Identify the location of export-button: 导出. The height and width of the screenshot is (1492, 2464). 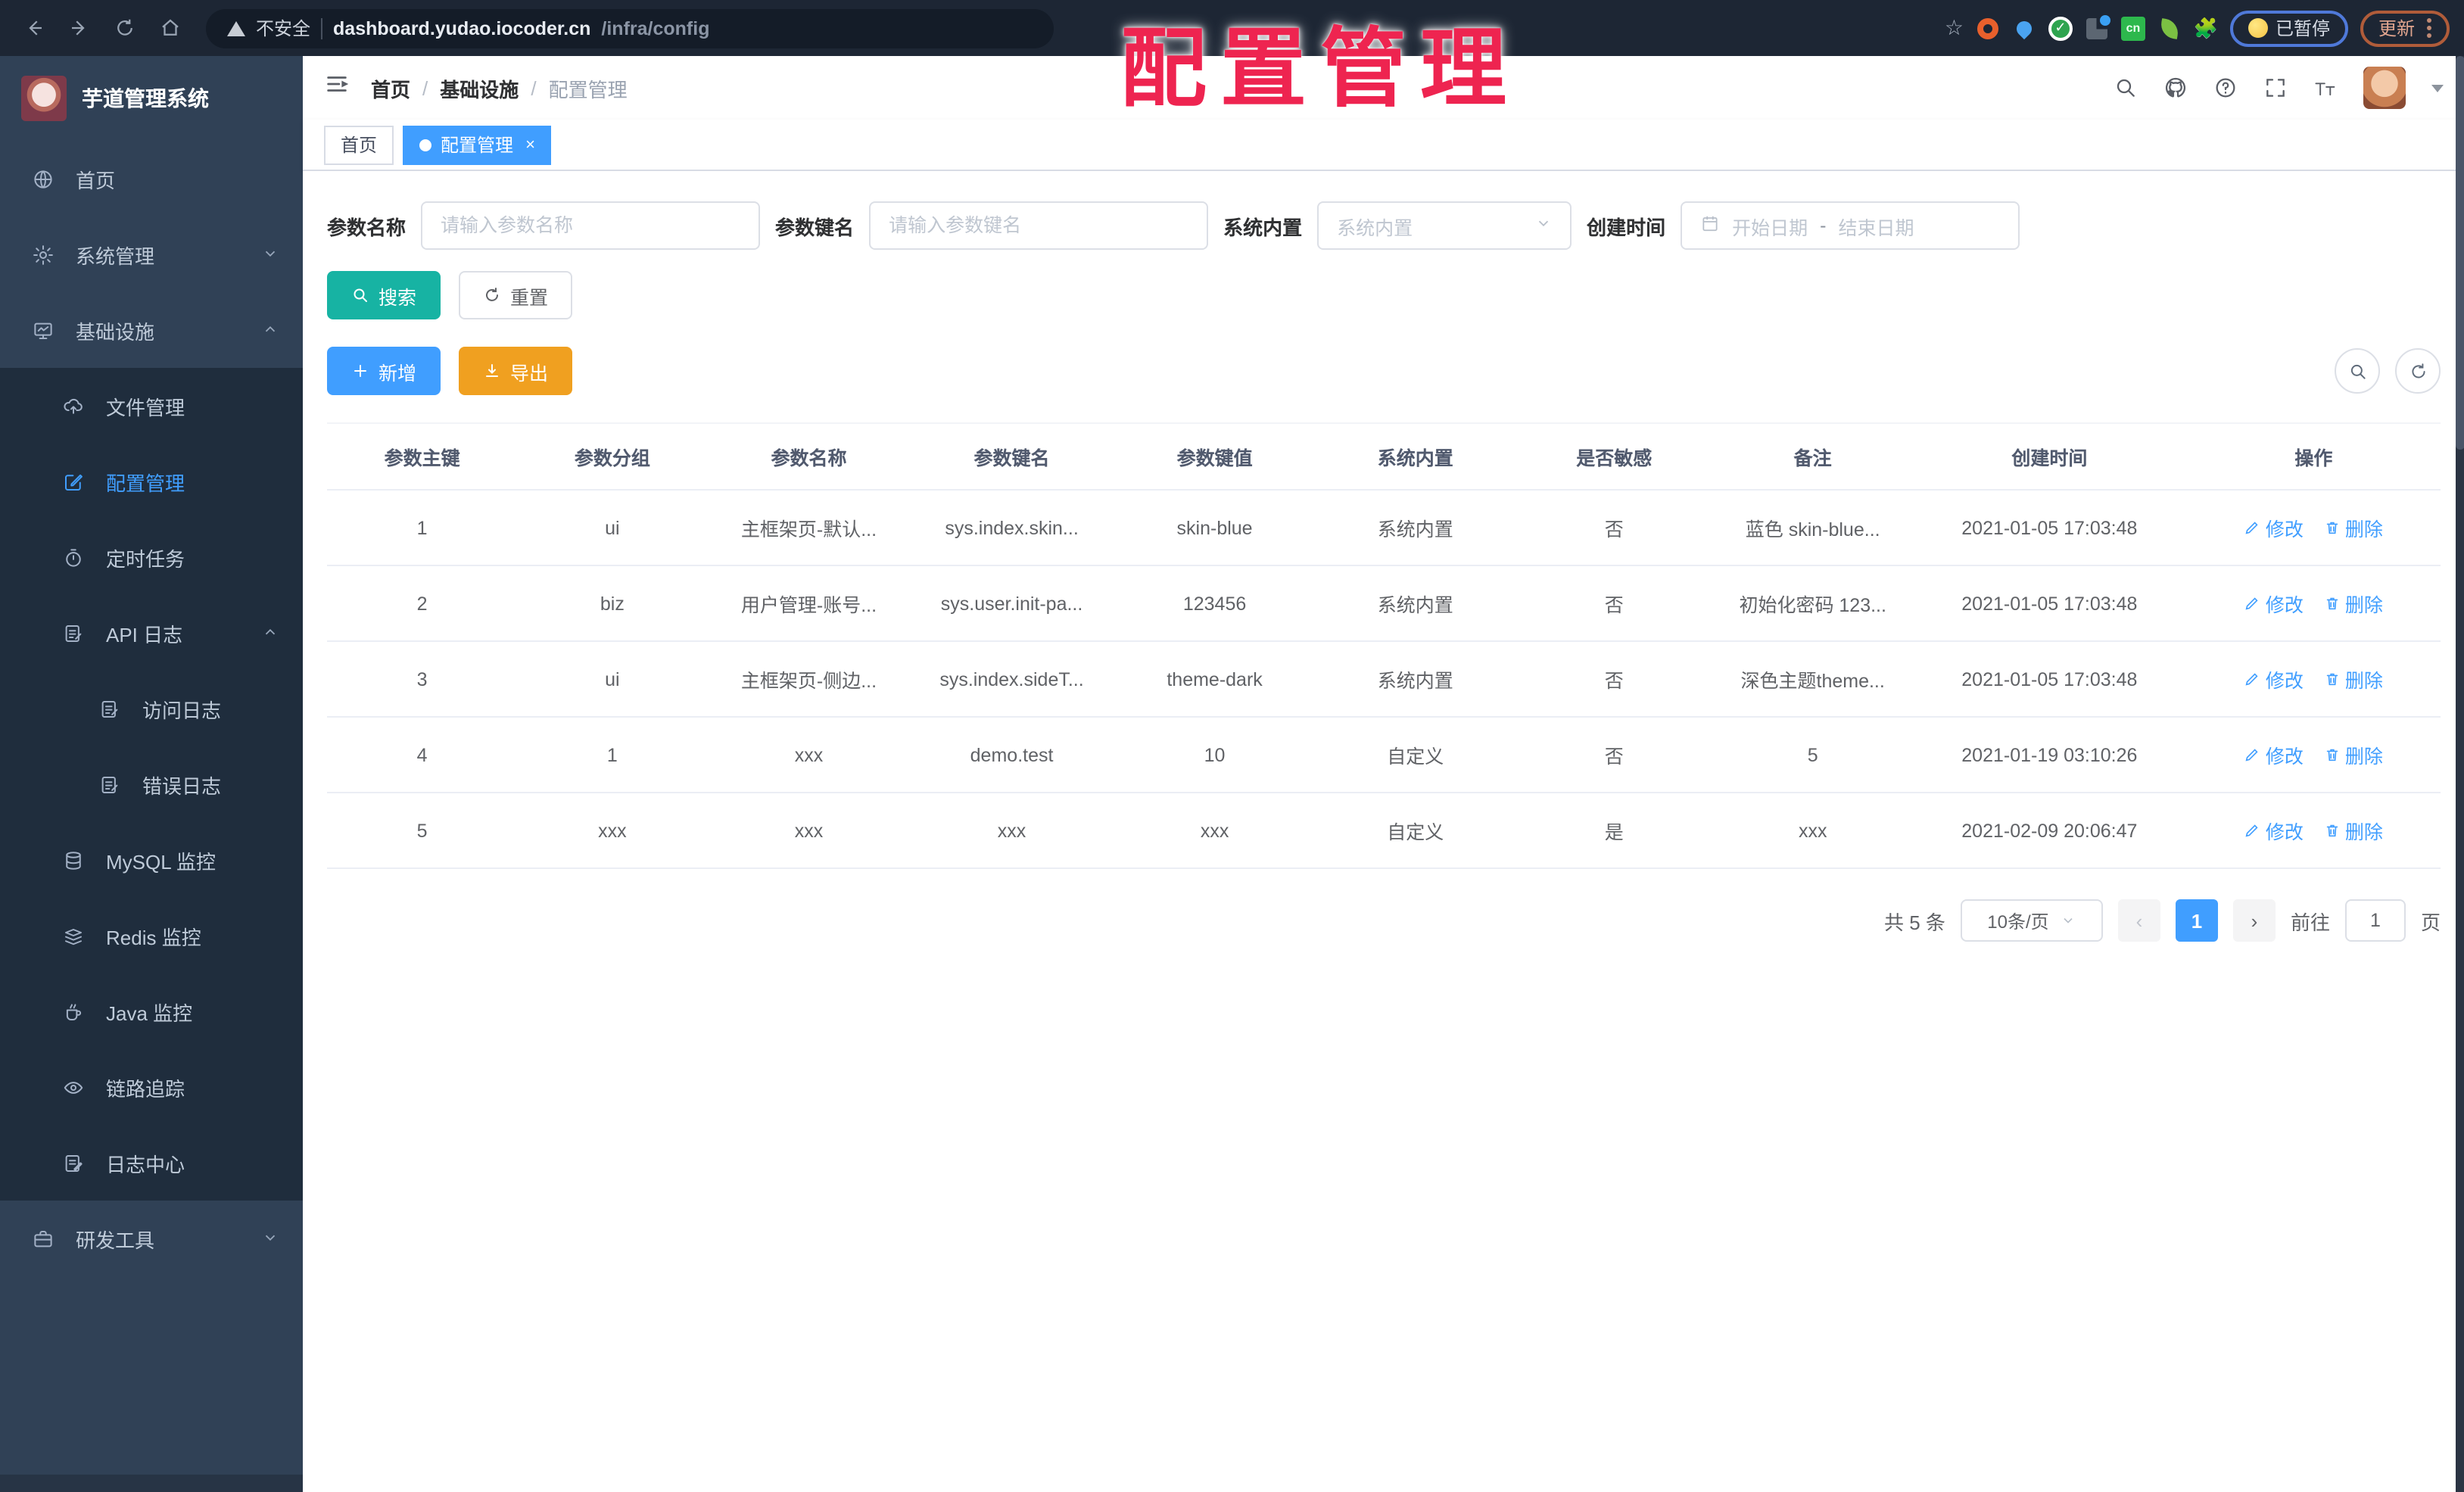
(516, 371).